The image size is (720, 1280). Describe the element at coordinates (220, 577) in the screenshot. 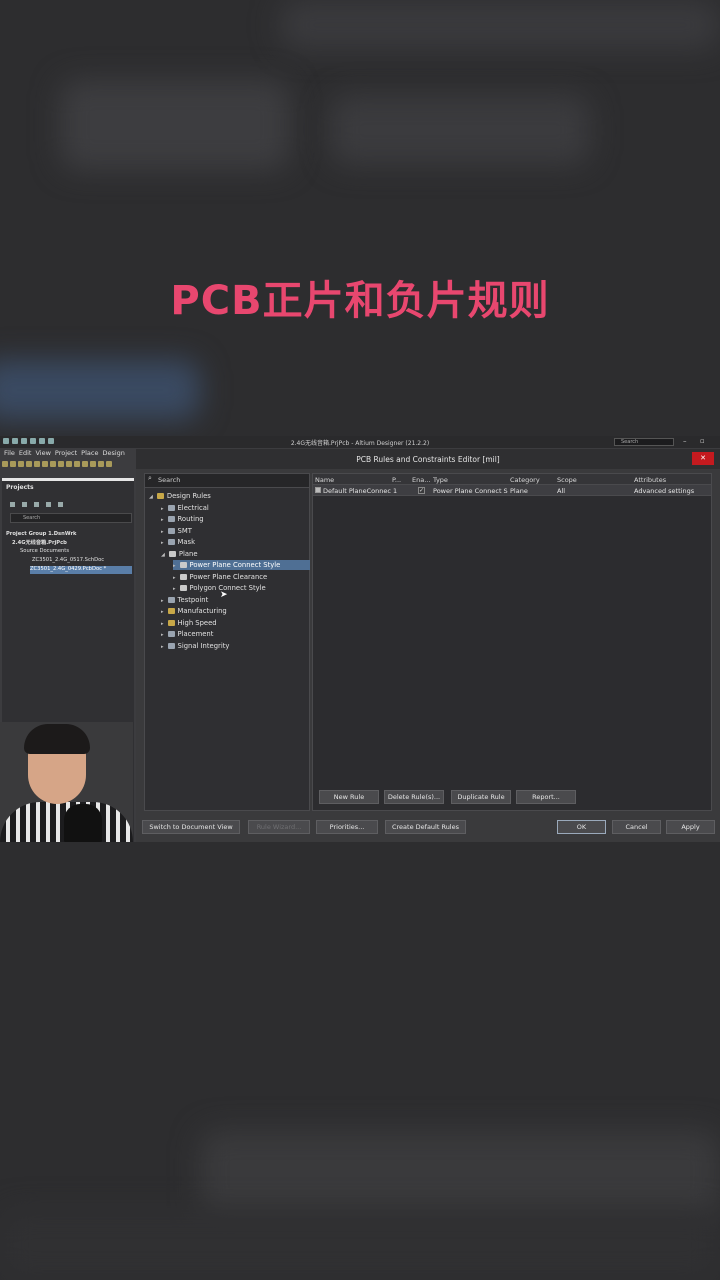

I see `tree-rule-power-plane-clearance: ▸ Power Plane Clearance` at that location.